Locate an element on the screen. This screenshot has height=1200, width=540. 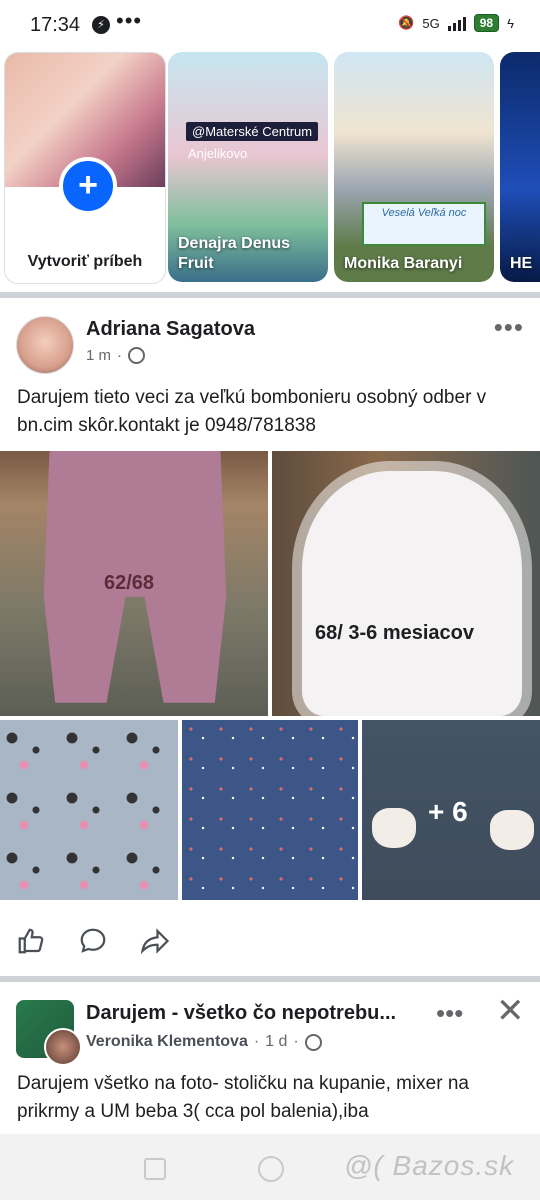
photo-size-label: 68/ 3-6 mesiacov is located at coordinates (394, 633).